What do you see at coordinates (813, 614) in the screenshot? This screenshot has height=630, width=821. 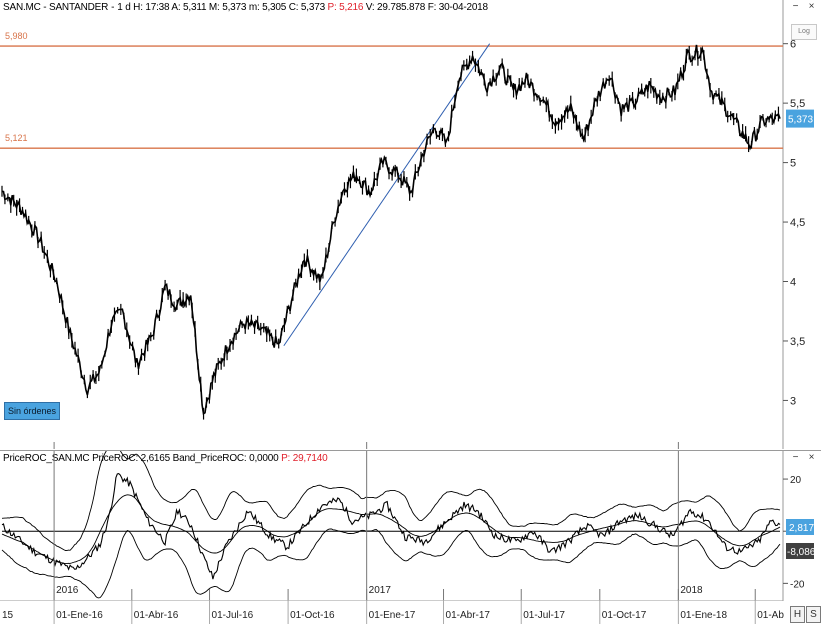 I see `s-tool-button: S` at bounding box center [813, 614].